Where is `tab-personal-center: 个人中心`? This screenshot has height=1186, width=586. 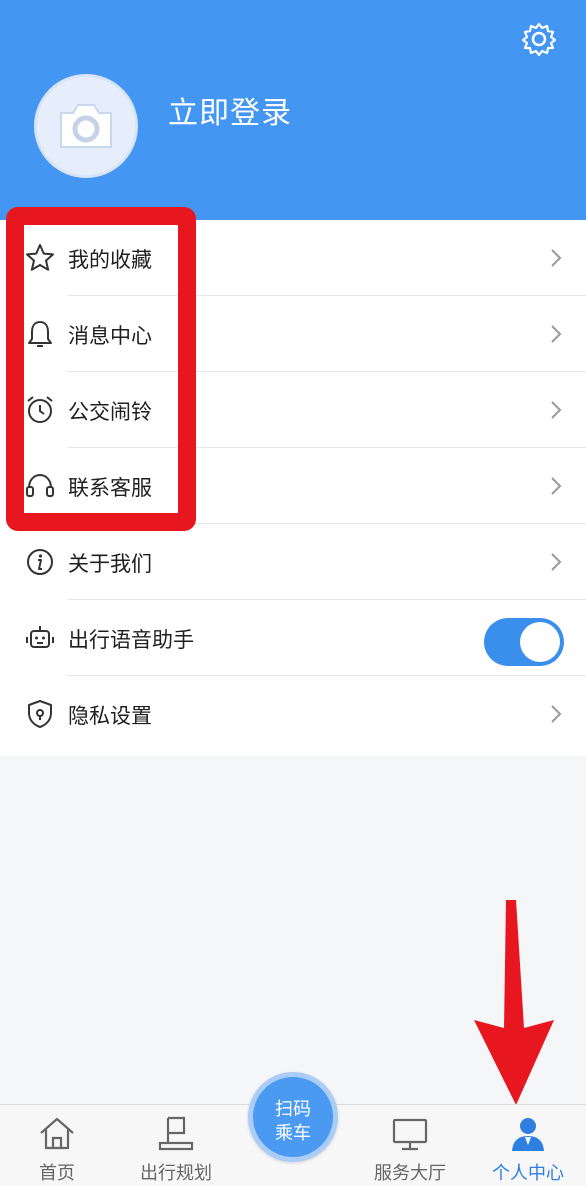 tab-personal-center: 个人中心 is located at coordinates (528, 1145).